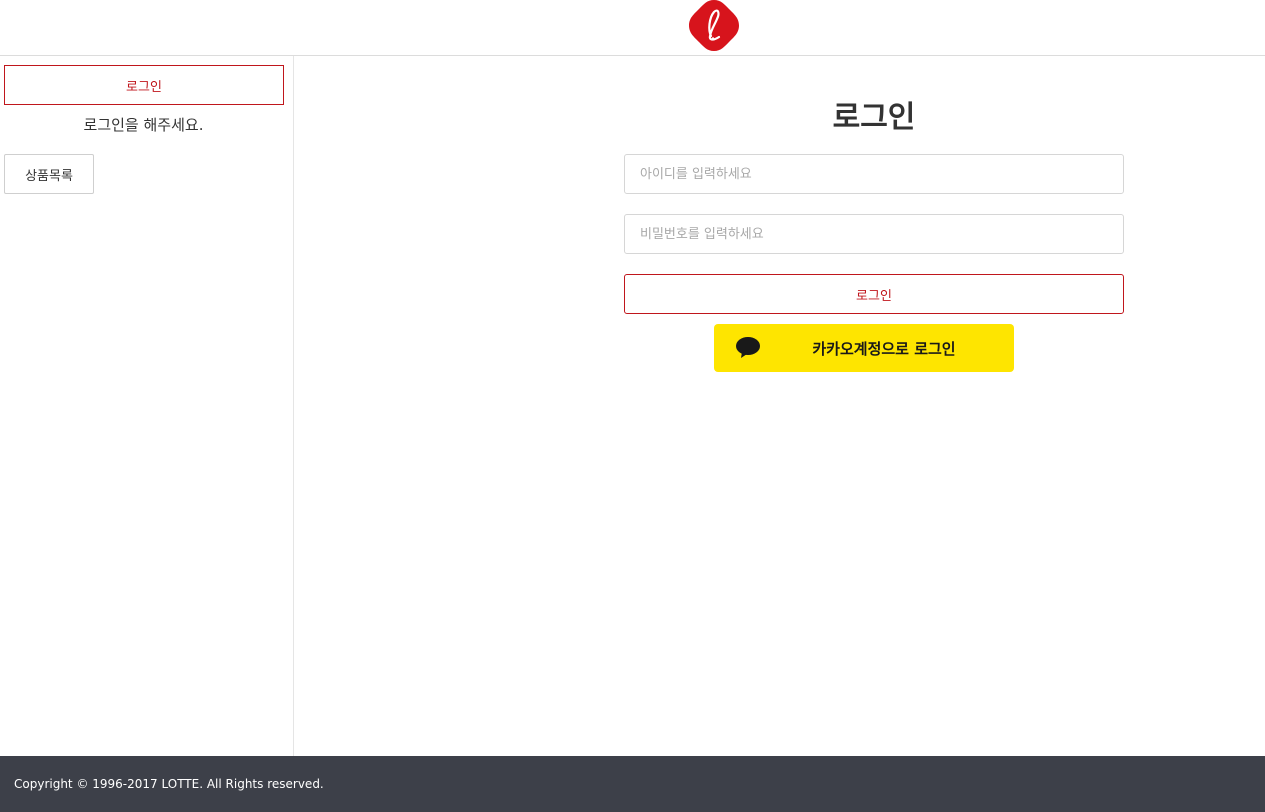  What do you see at coordinates (884, 348) in the screenshot?
I see `kakao-login-label: 카카오계정으로 로그인` at bounding box center [884, 348].